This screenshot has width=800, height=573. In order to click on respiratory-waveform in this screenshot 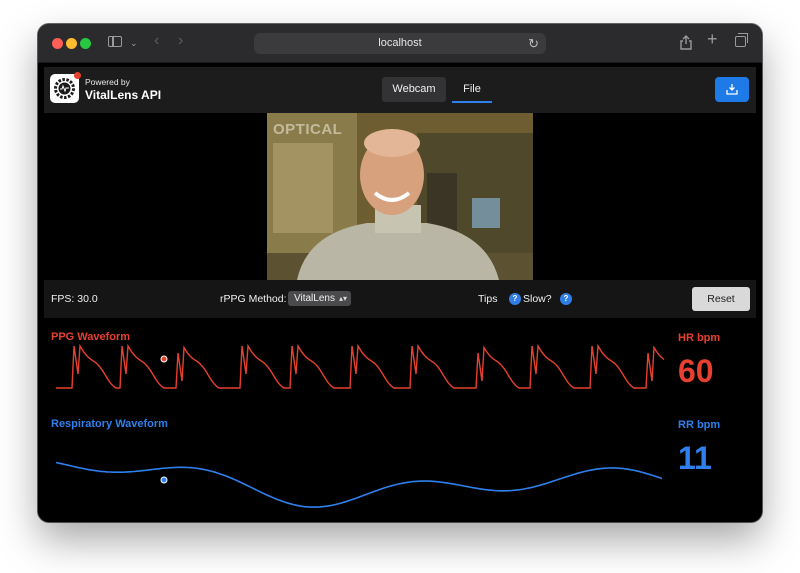, I will do `click(359, 484)`.